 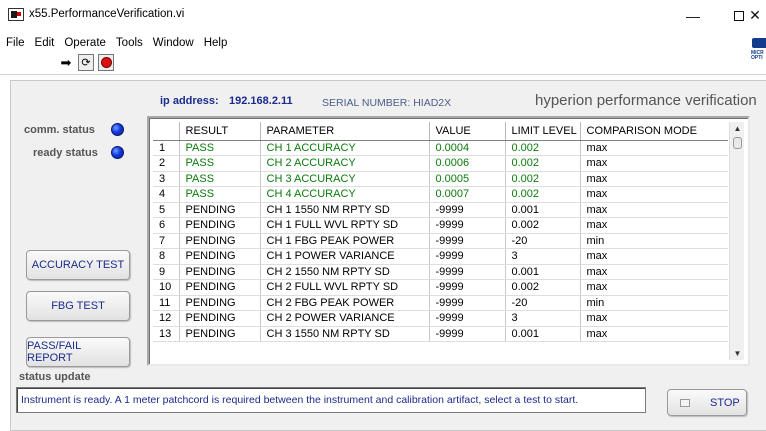 I want to click on table-row: 4 PASS CH 4 ACCURACY 0.0007 0.002 max, so click(x=440, y=194).